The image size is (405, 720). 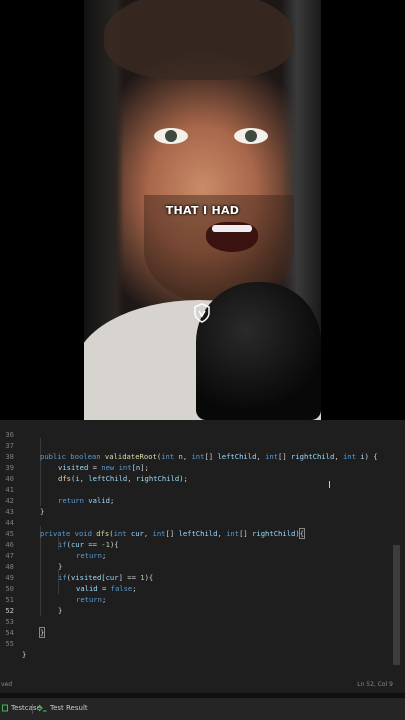 I want to click on tab-test-result: Test Result, so click(x=63, y=708).